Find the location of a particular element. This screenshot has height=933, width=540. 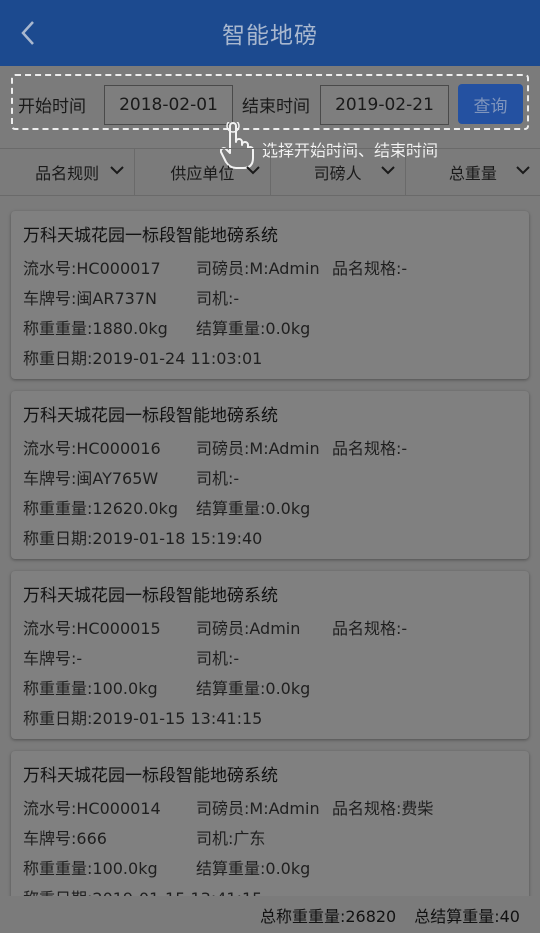

date-filter-bar: 开始时间 2018-02-01 结束时间 2019-02-21 查询 is located at coordinates (270, 107).